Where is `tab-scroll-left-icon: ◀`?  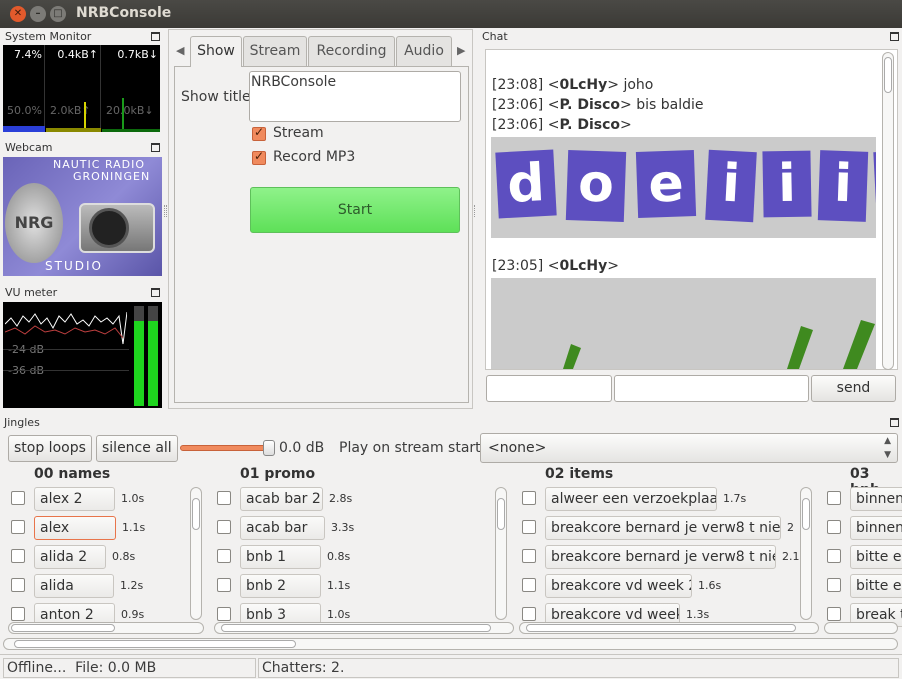 tab-scroll-left-icon: ◀ is located at coordinates (180, 50).